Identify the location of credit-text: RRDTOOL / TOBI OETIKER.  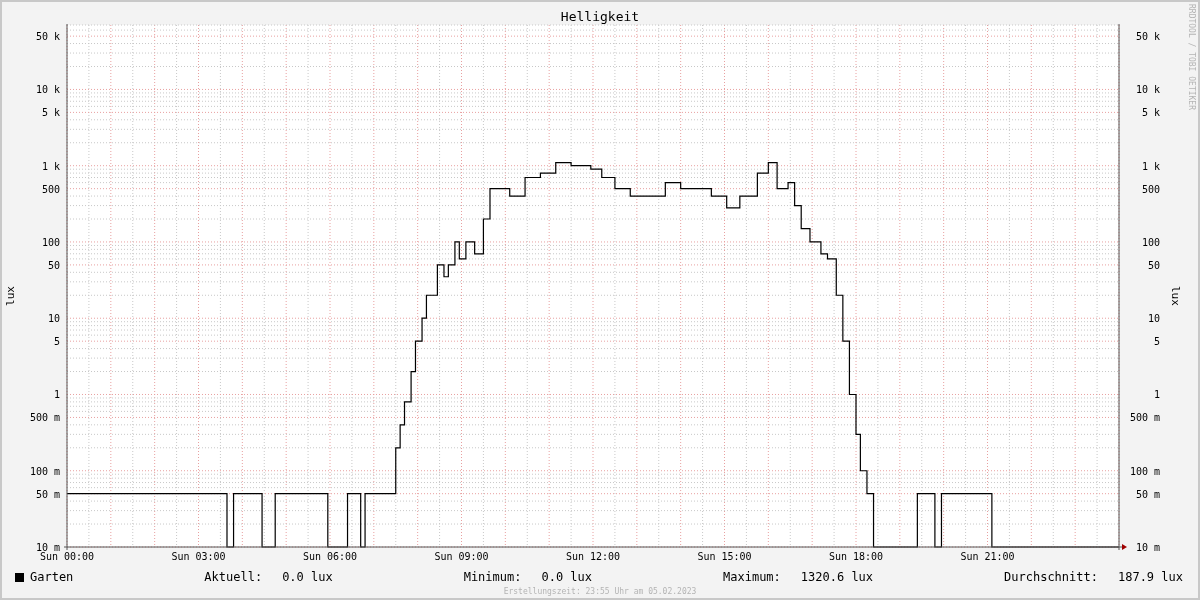
(1190, 57).